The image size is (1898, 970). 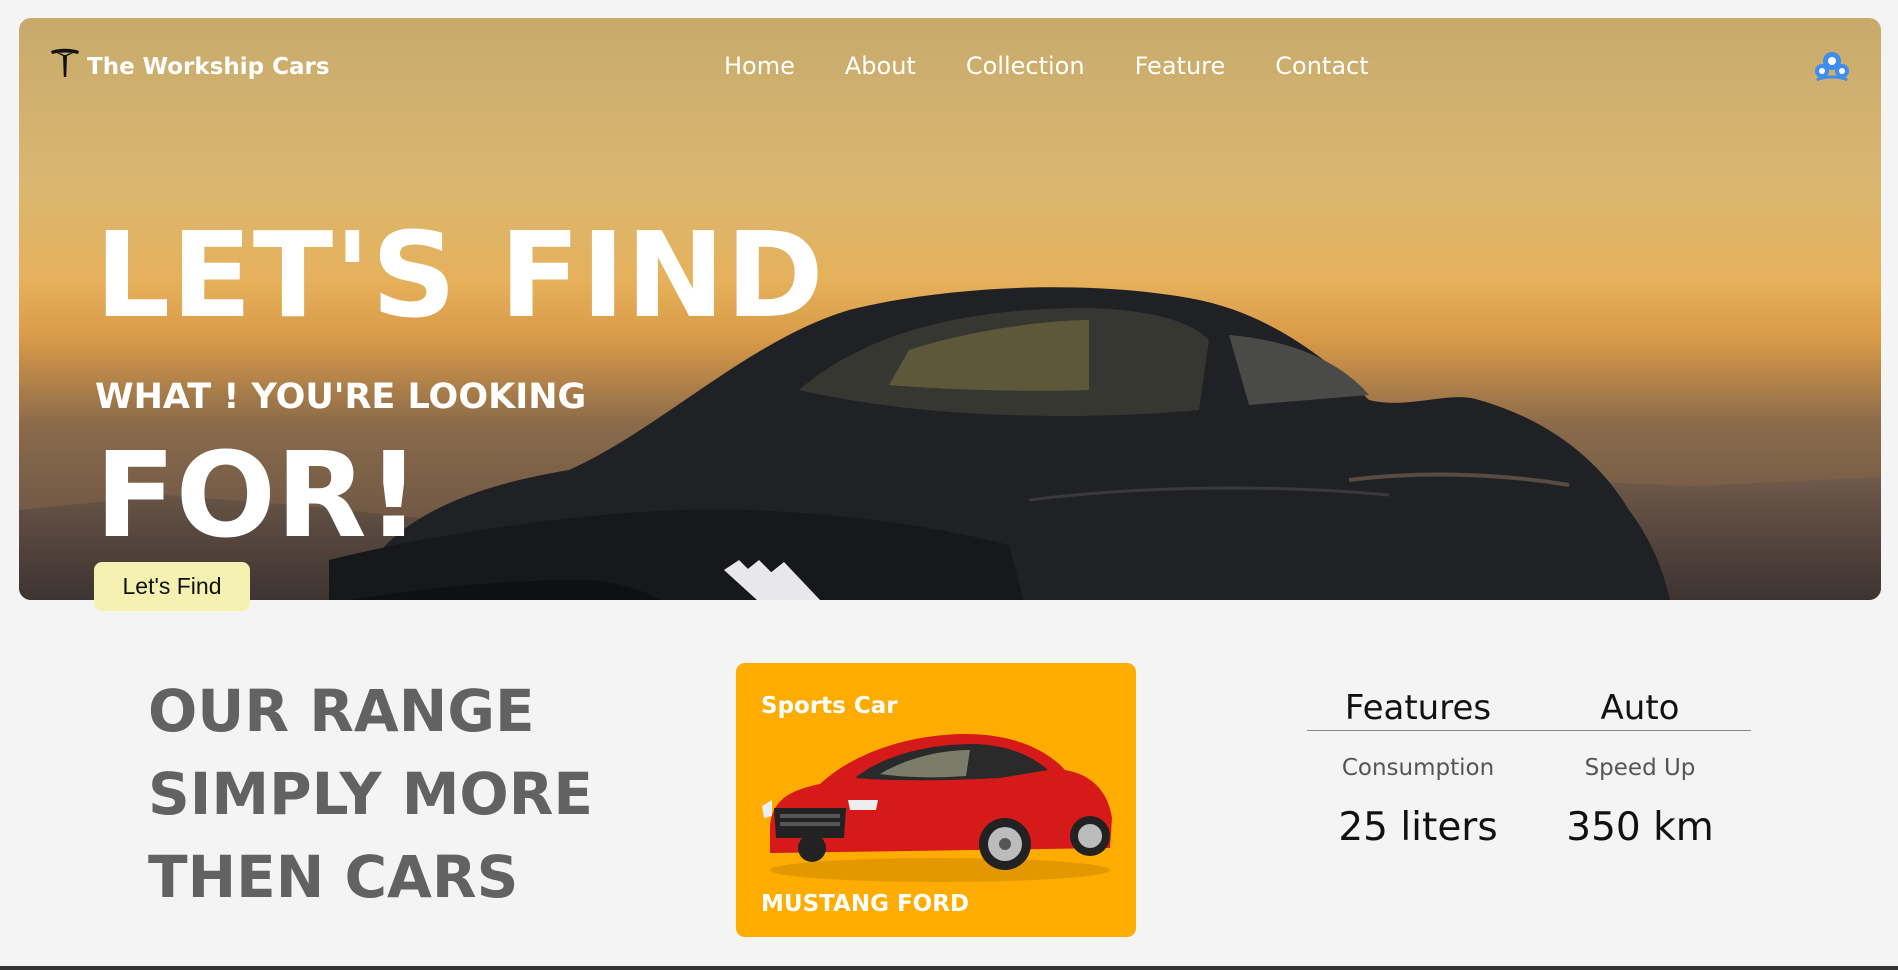 I want to click on nav-link-about: About, so click(x=880, y=66).